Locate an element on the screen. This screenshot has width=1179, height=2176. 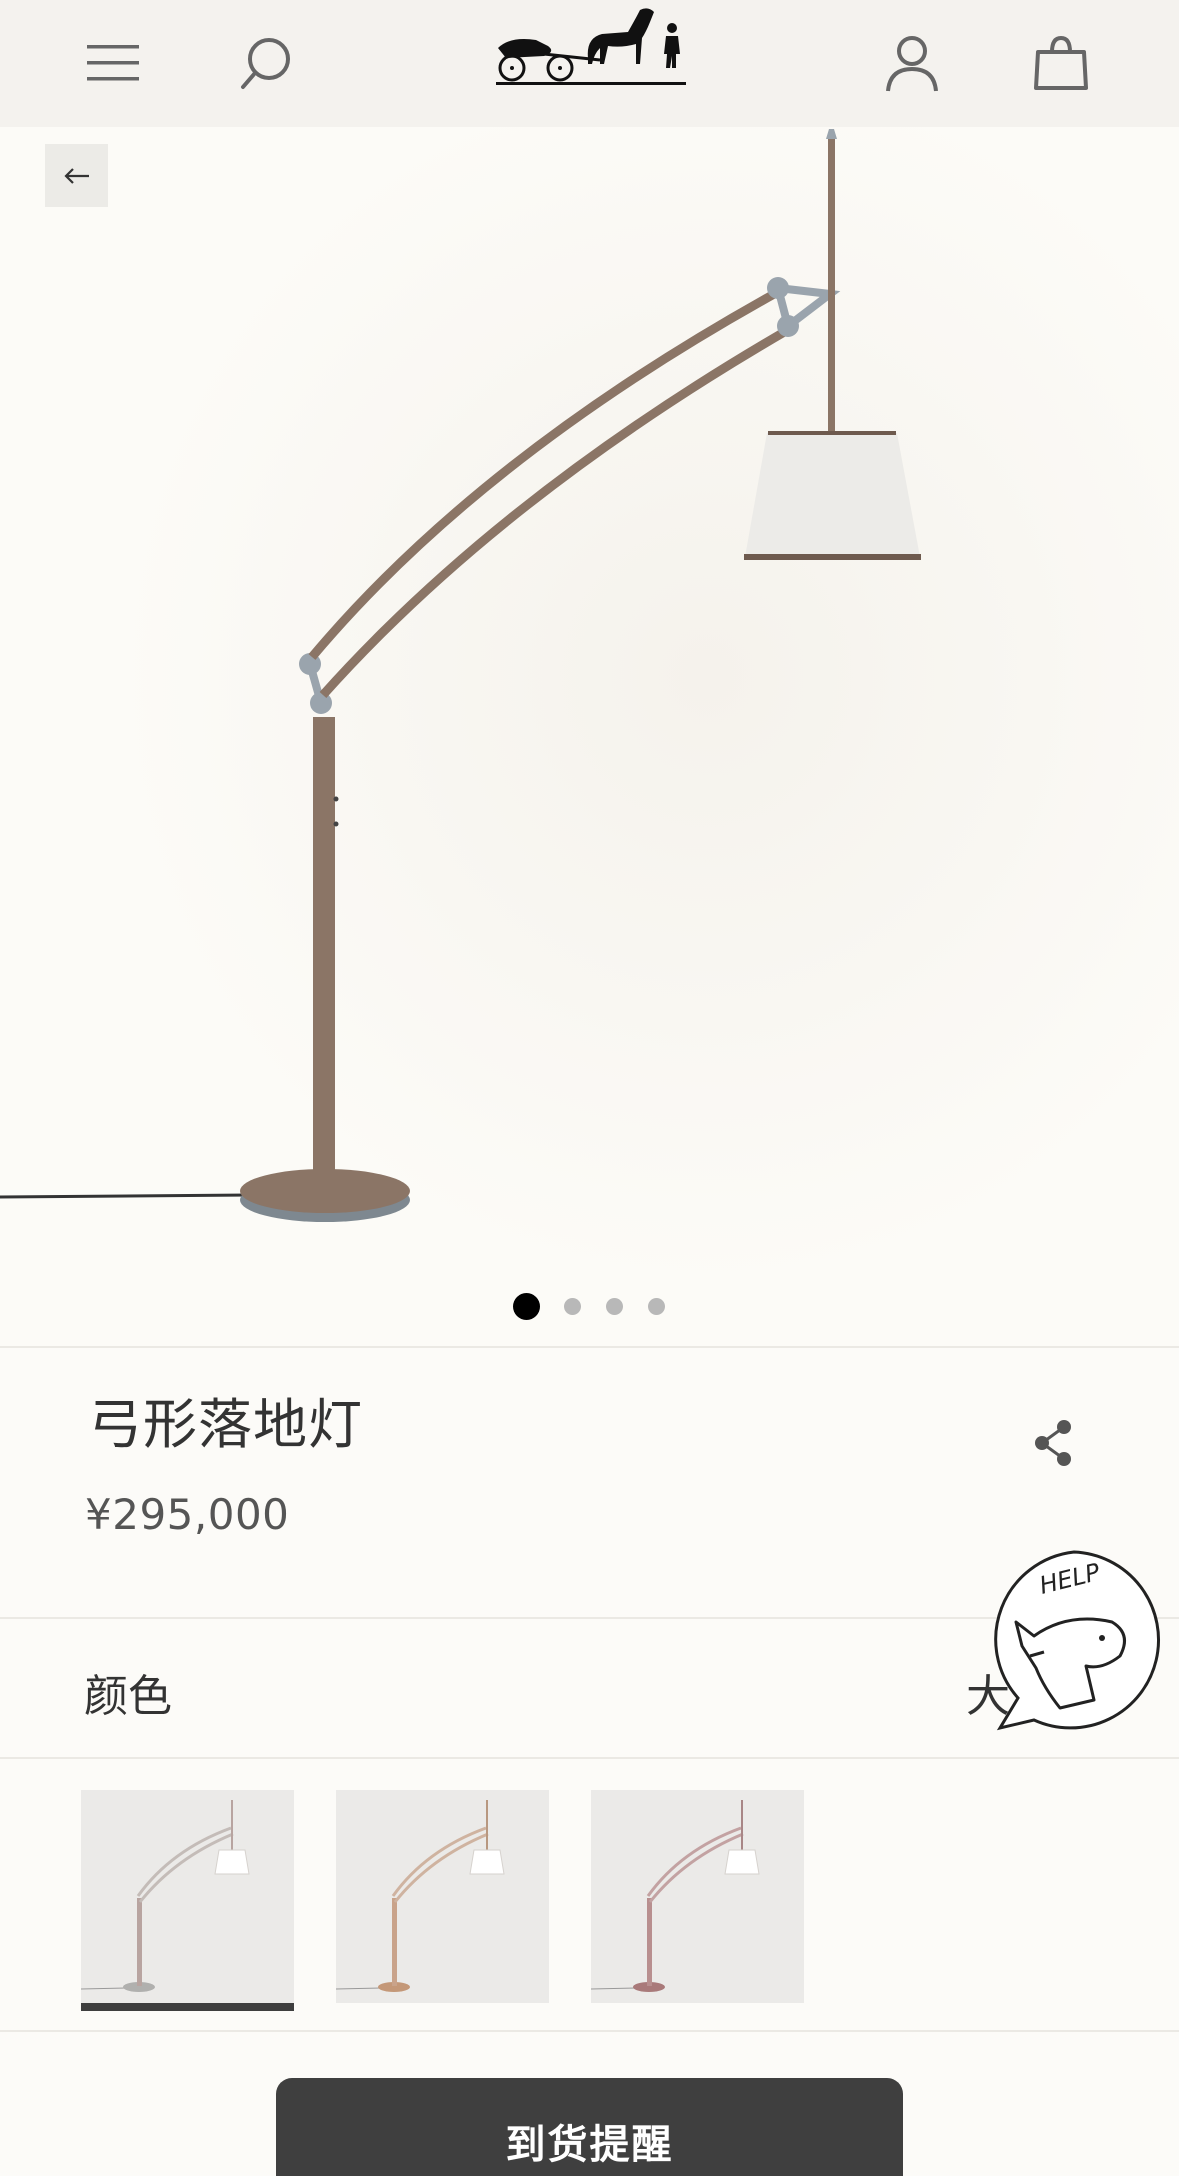
shopping-bag-icon is located at coordinates (1061, 63).